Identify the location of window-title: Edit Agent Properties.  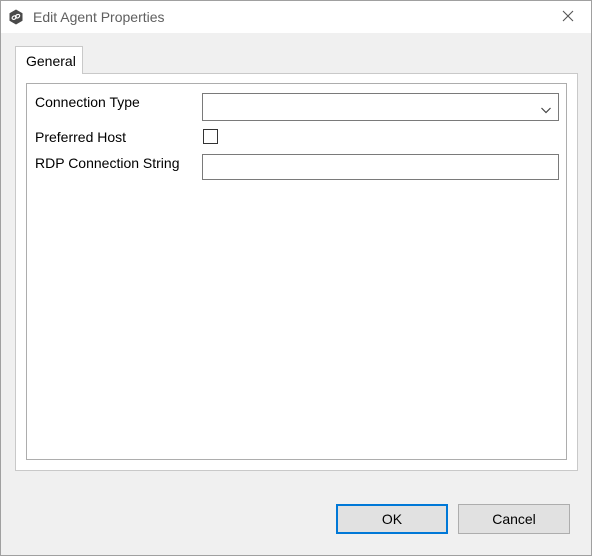
(99, 17).